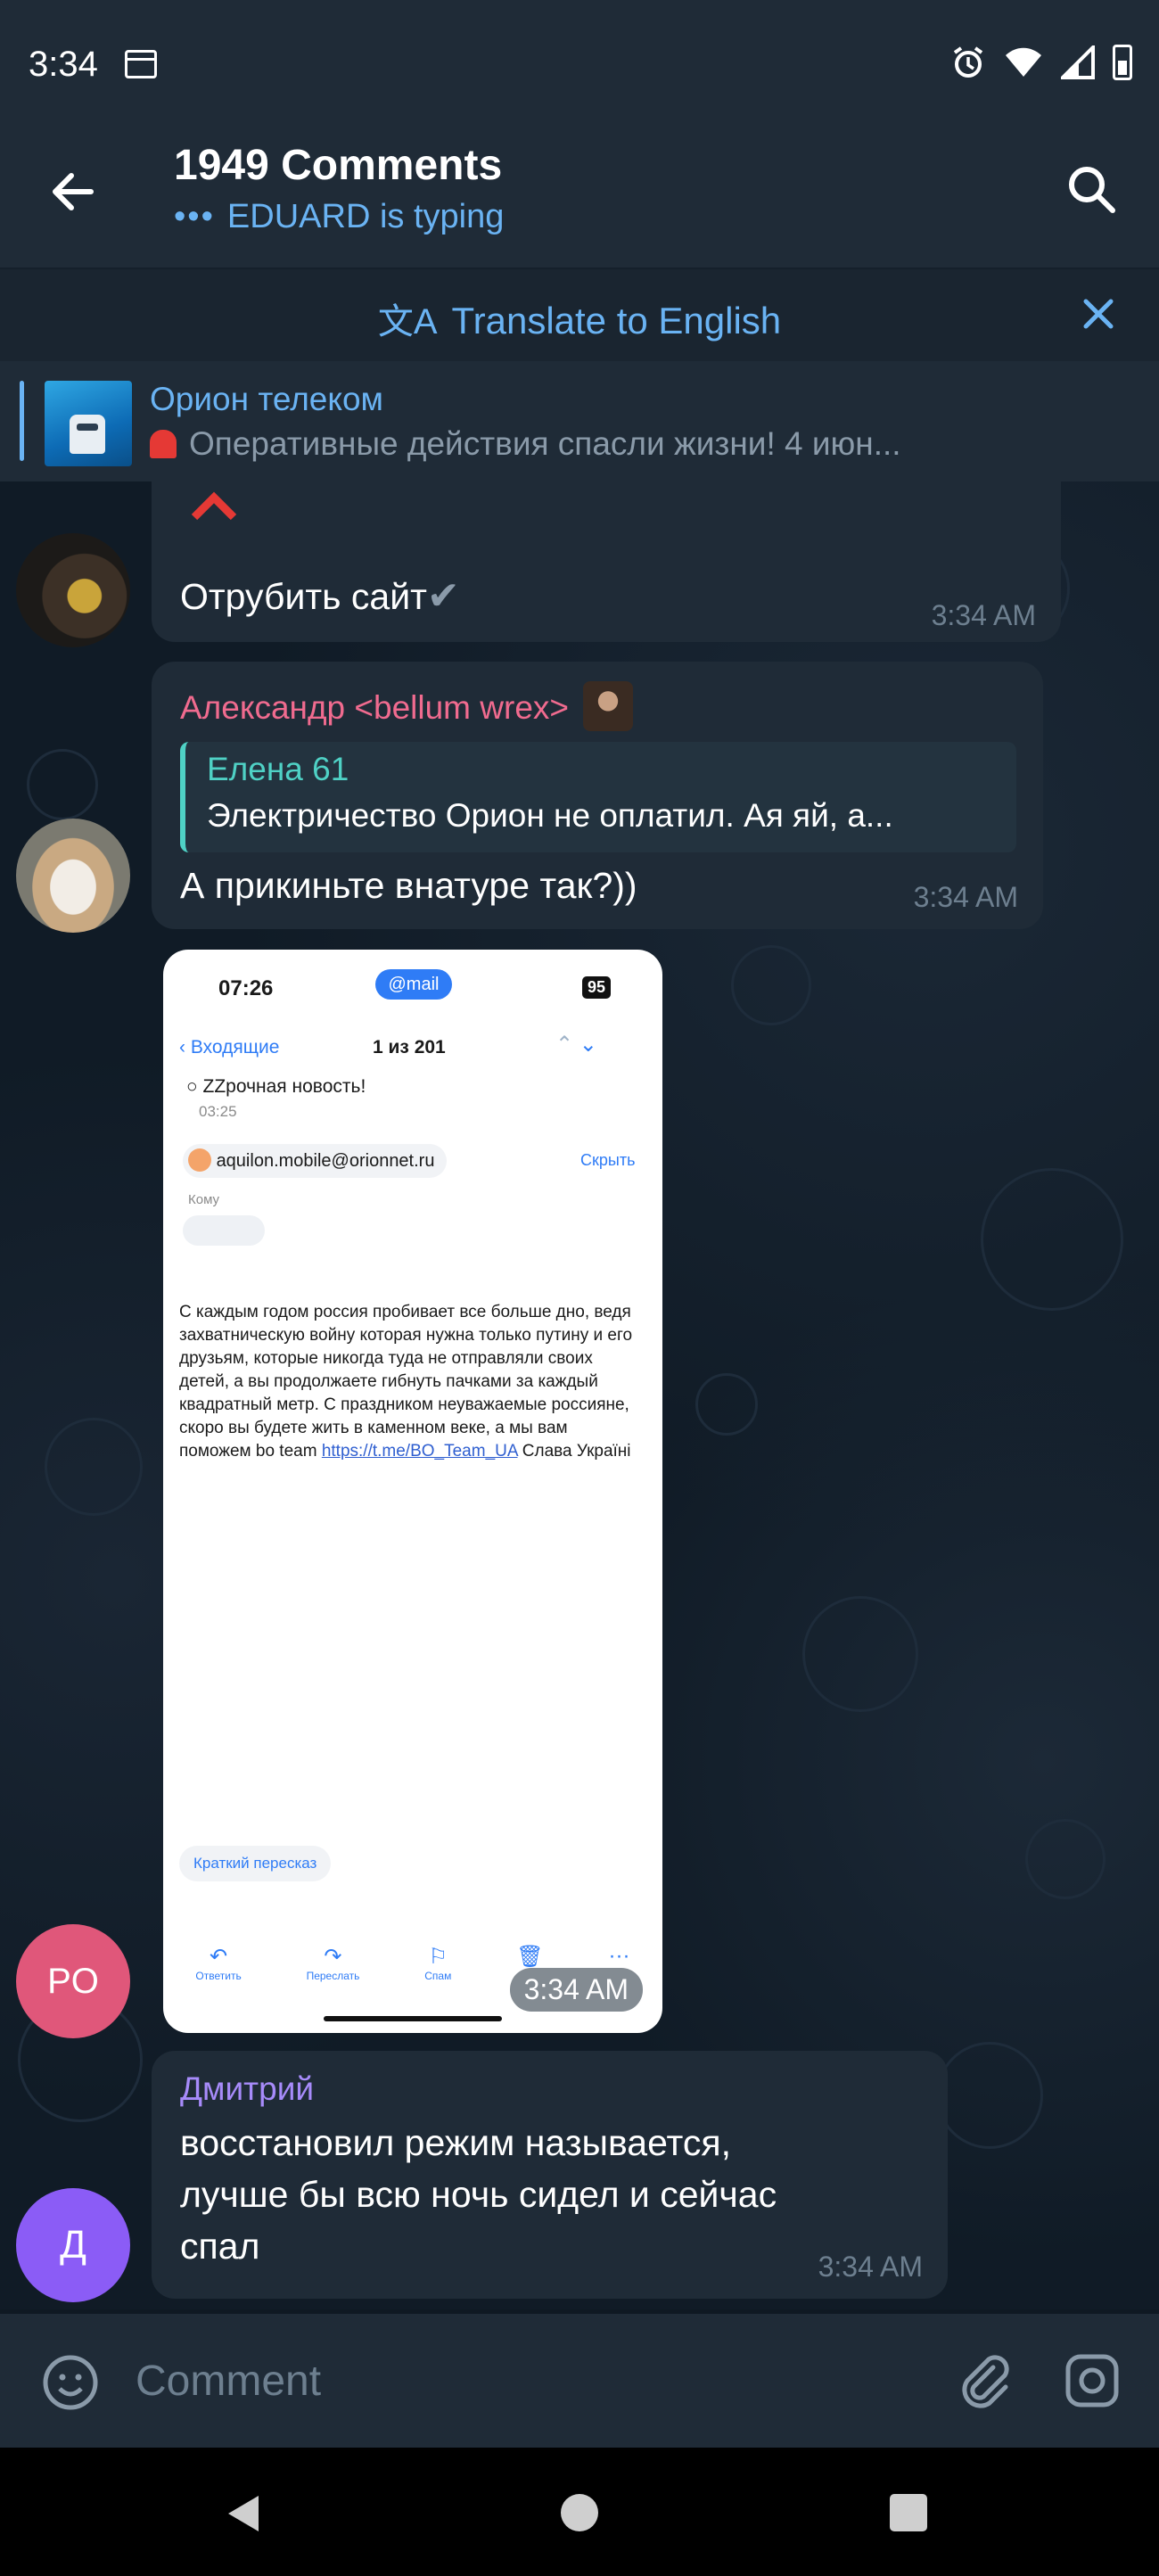  What do you see at coordinates (63, 64) in the screenshot?
I see `status-time: 3:34` at bounding box center [63, 64].